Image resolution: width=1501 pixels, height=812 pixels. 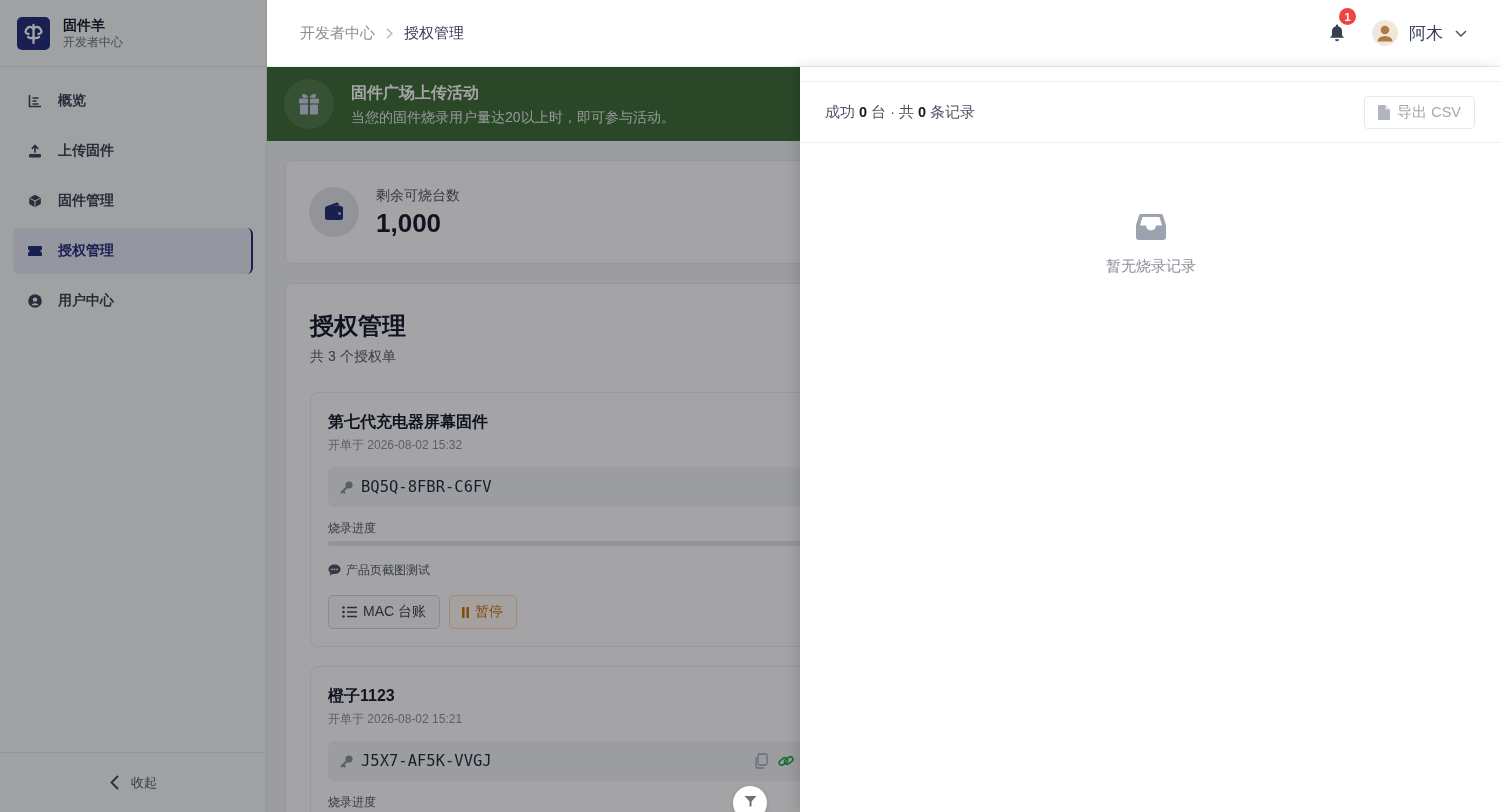 What do you see at coordinates (334, 570) in the screenshot?
I see `chat-bubble-icon` at bounding box center [334, 570].